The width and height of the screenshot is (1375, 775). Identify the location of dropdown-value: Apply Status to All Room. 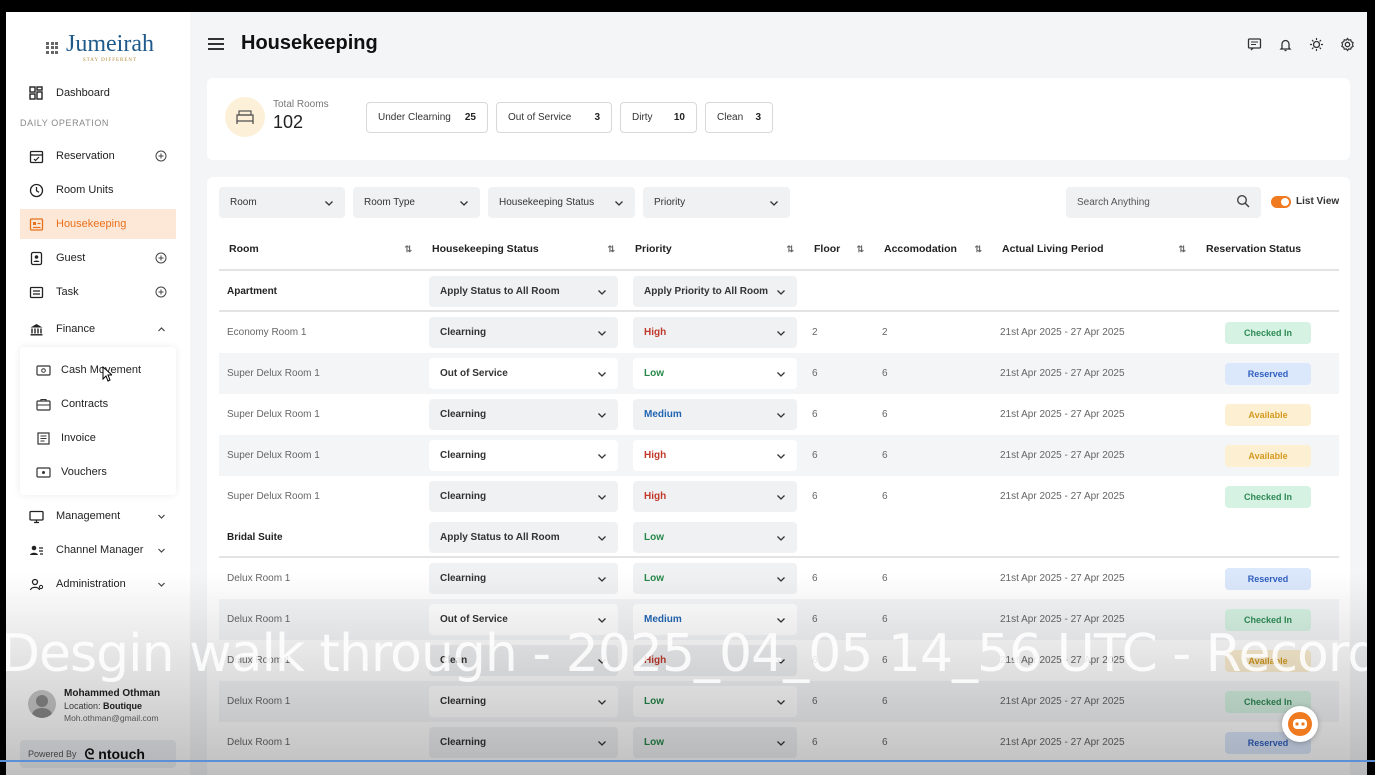
(500, 291).